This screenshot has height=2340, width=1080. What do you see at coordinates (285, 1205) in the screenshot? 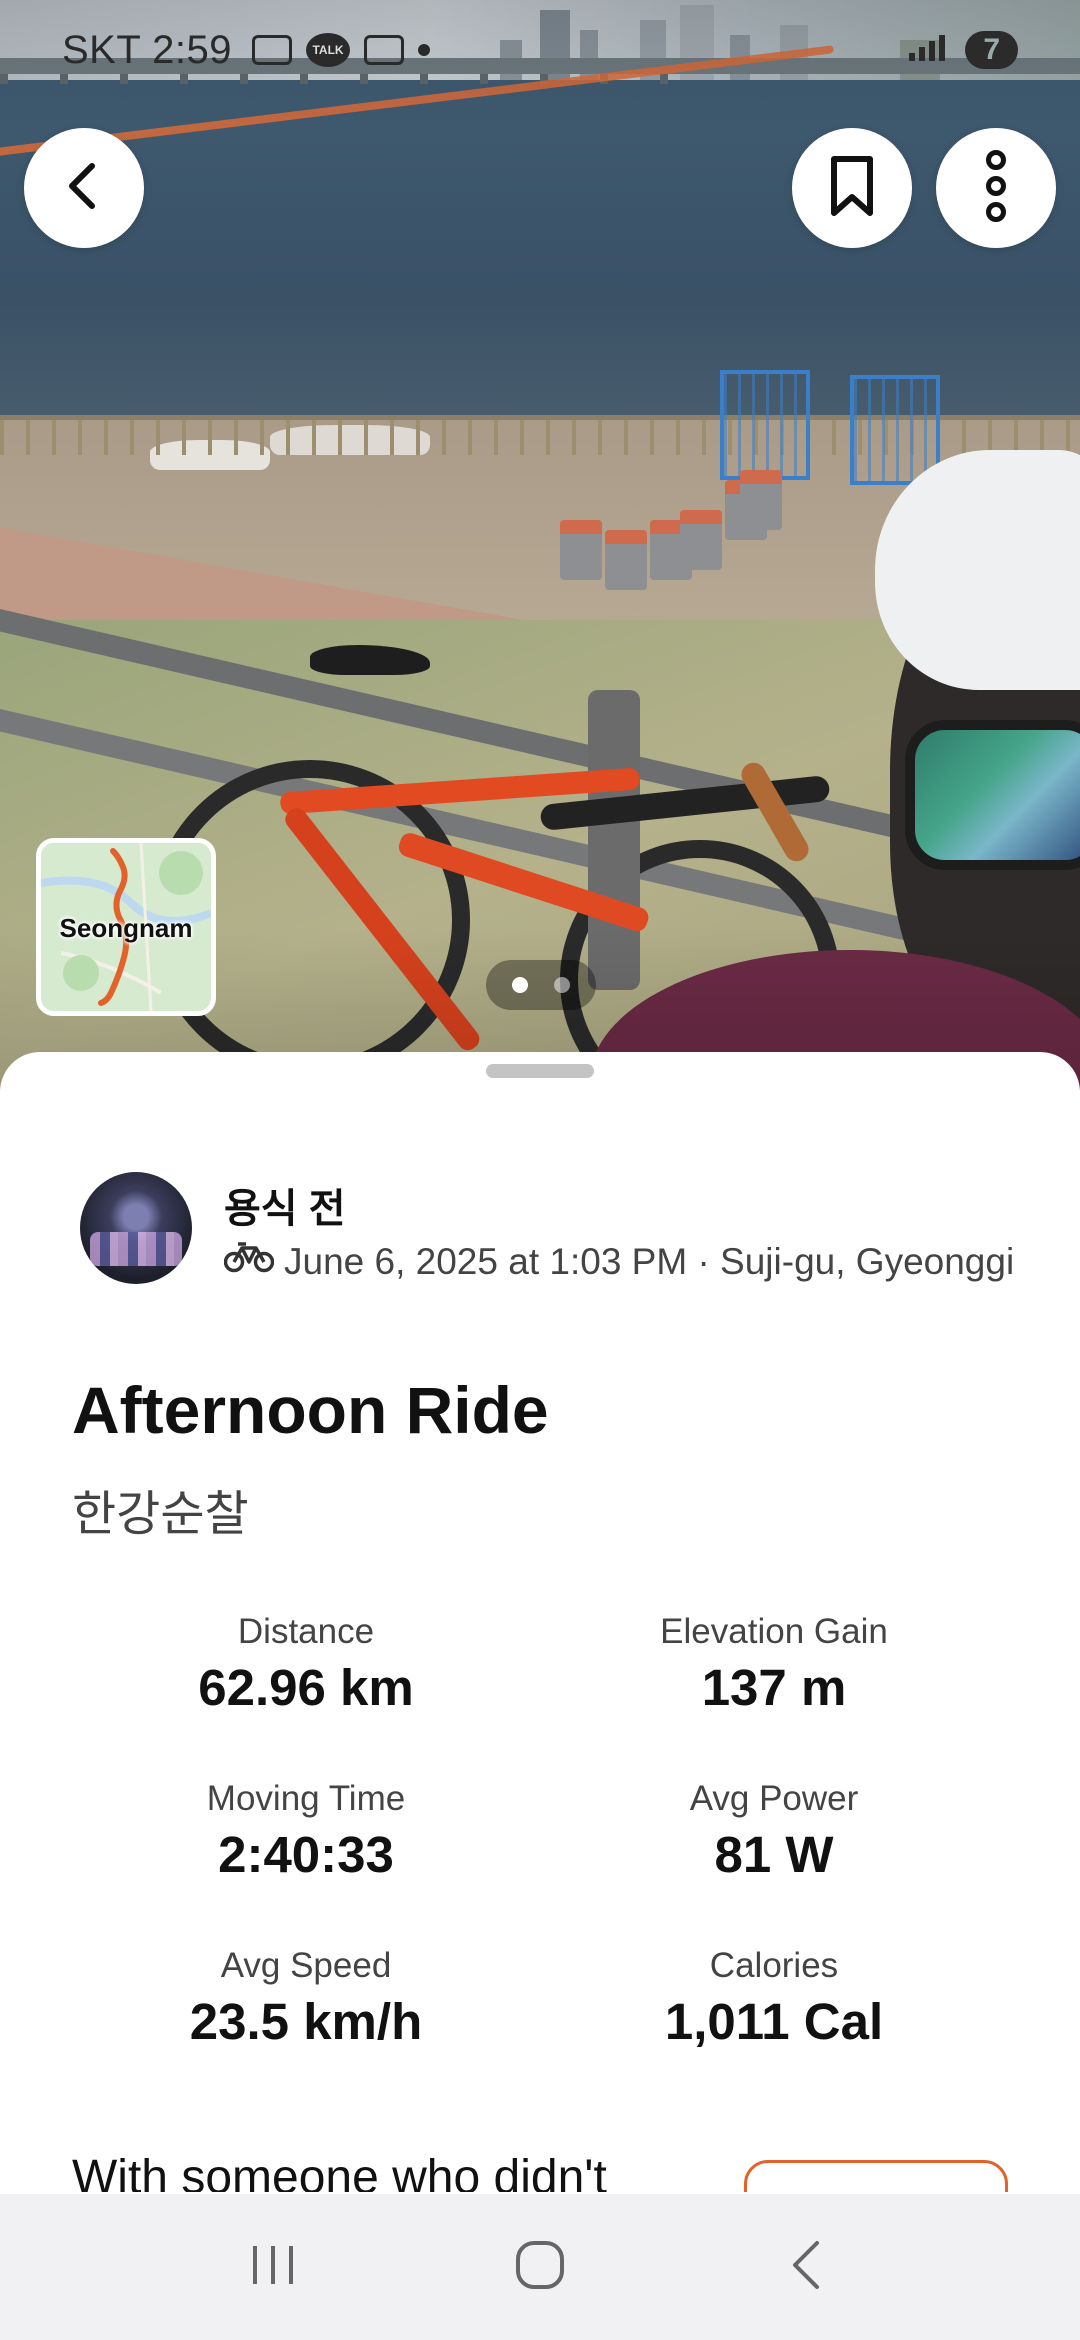
I see `athlete-name: 용식 전` at bounding box center [285, 1205].